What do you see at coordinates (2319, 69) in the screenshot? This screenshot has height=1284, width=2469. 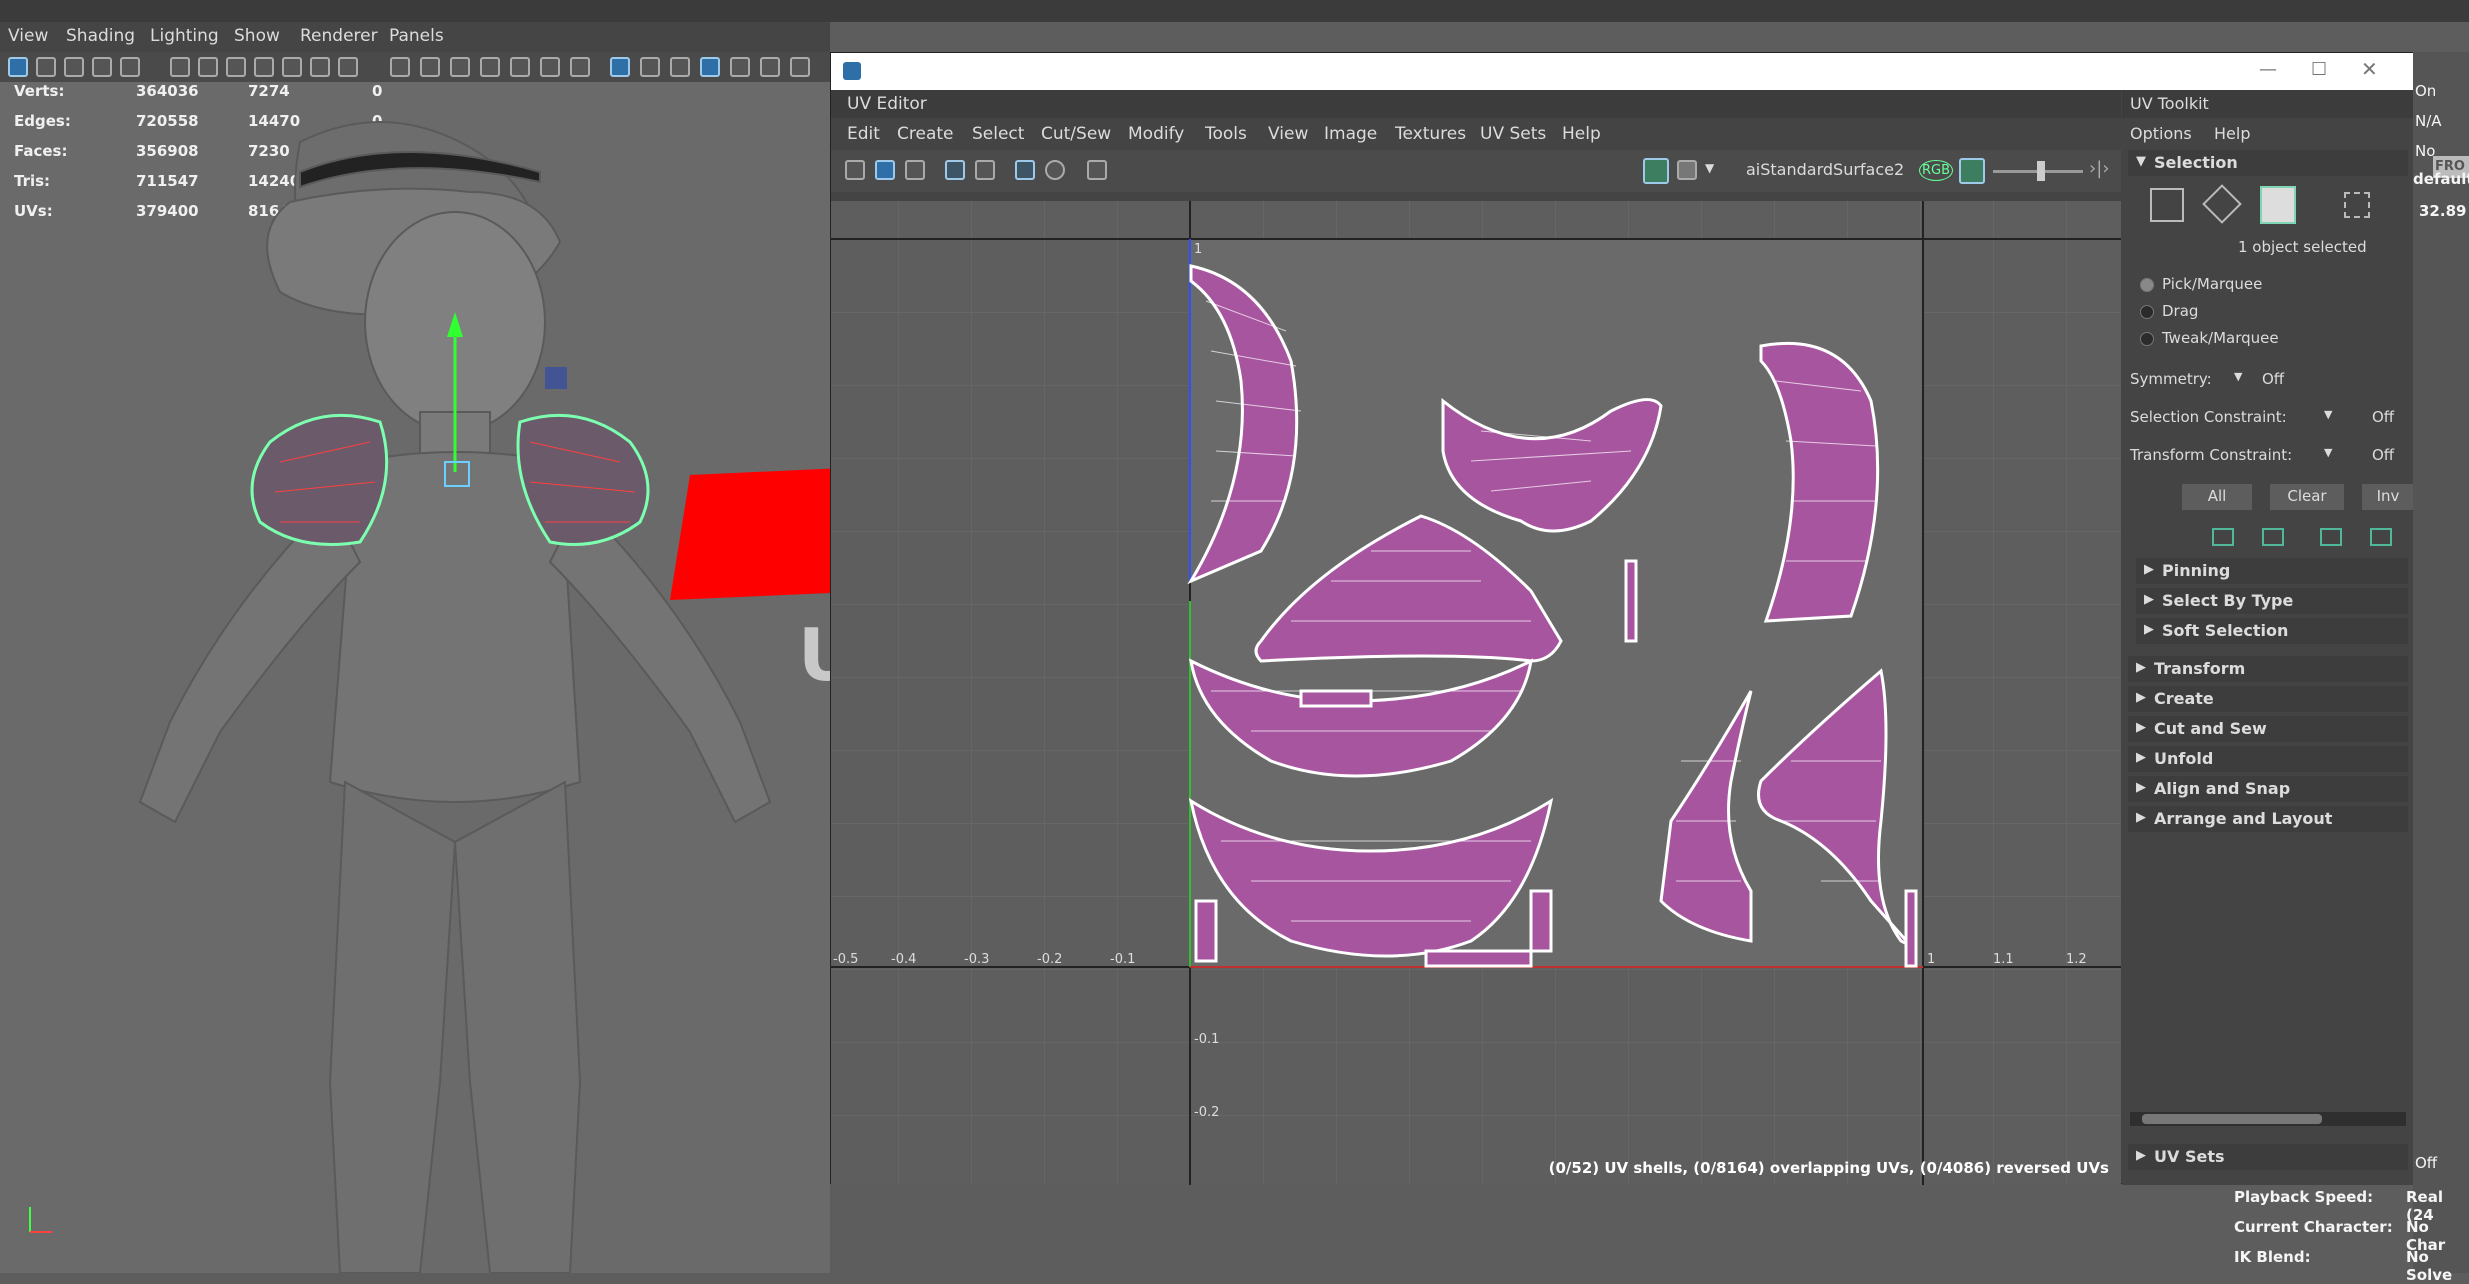 I see `maximize-icon: ☐` at bounding box center [2319, 69].